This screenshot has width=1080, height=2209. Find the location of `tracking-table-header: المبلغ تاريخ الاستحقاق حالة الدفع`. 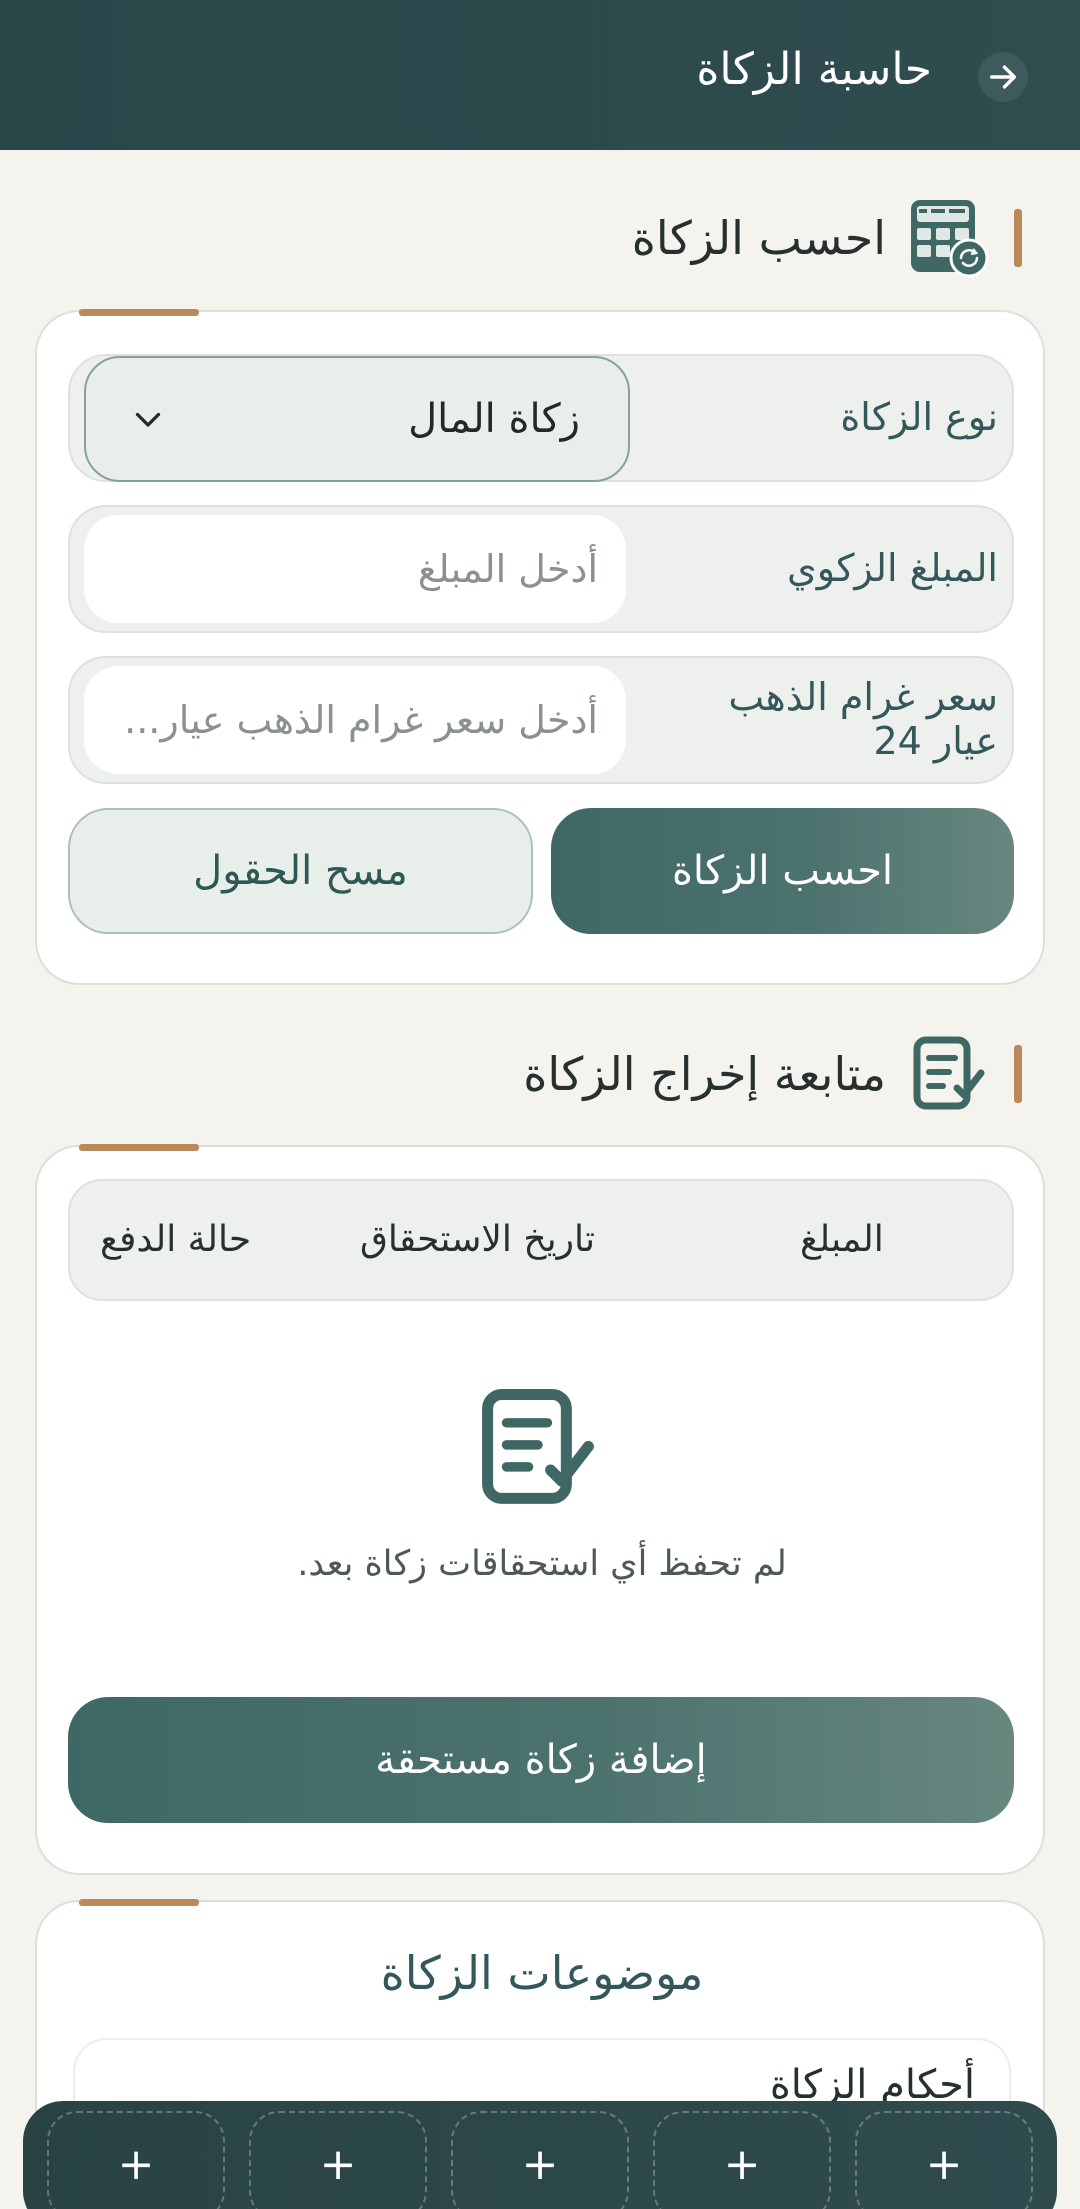

tracking-table-header: المبلغ تاريخ الاستحقاق حالة الدفع is located at coordinates (541, 1240).